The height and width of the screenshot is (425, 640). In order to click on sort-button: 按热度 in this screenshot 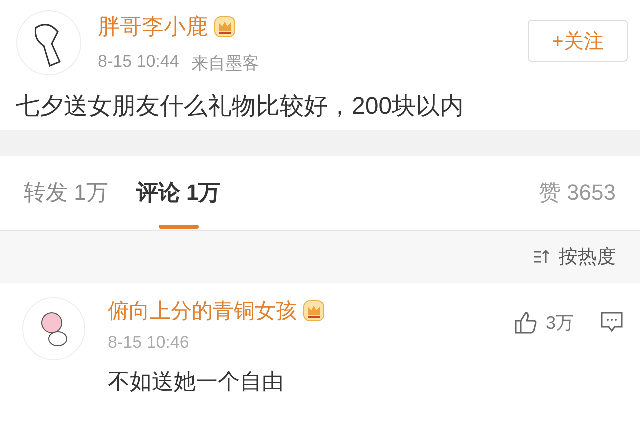, I will do `click(574, 257)`.